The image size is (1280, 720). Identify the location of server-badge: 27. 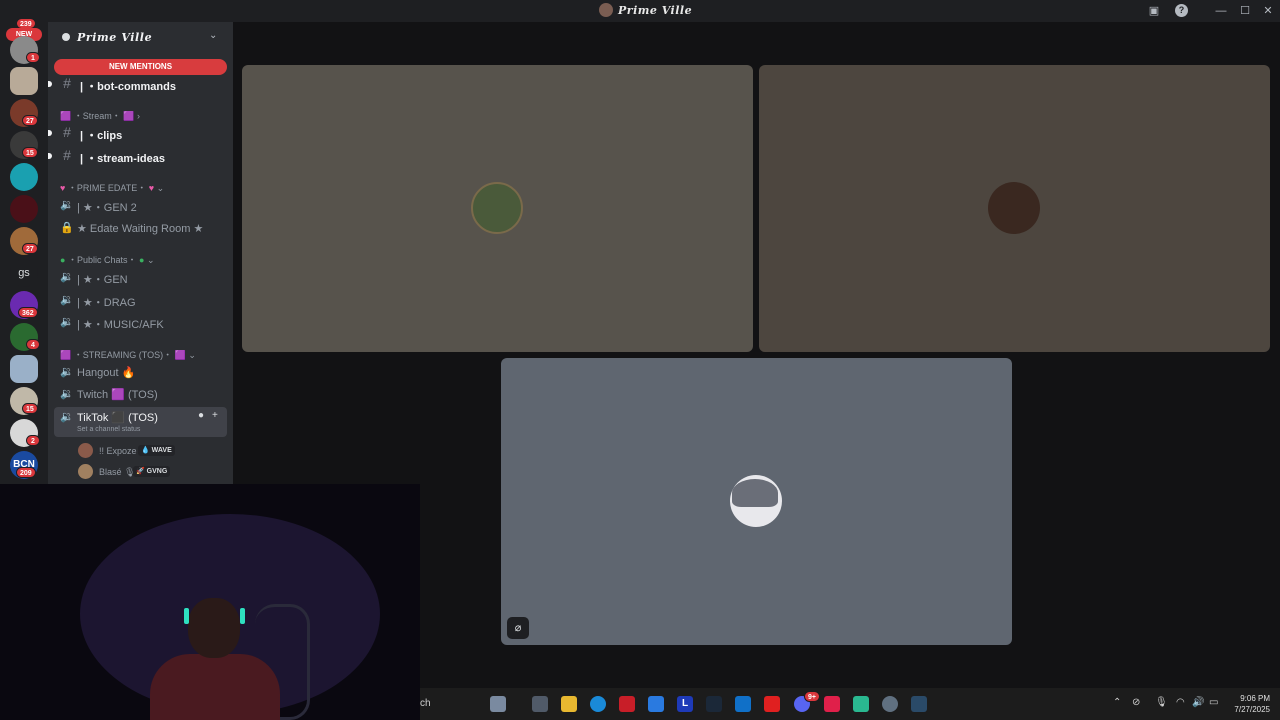
(30, 120).